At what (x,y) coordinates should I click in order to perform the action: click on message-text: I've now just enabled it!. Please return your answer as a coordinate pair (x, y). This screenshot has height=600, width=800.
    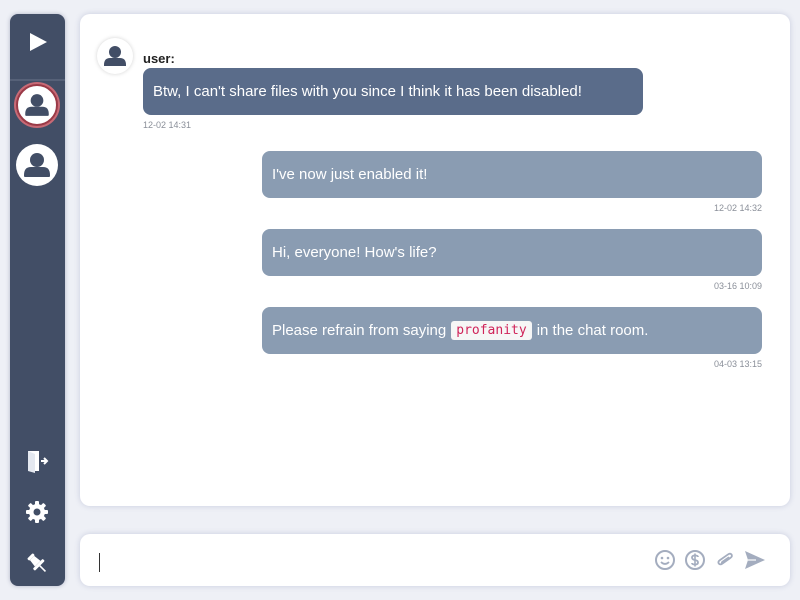
    Looking at the image, I should click on (350, 174).